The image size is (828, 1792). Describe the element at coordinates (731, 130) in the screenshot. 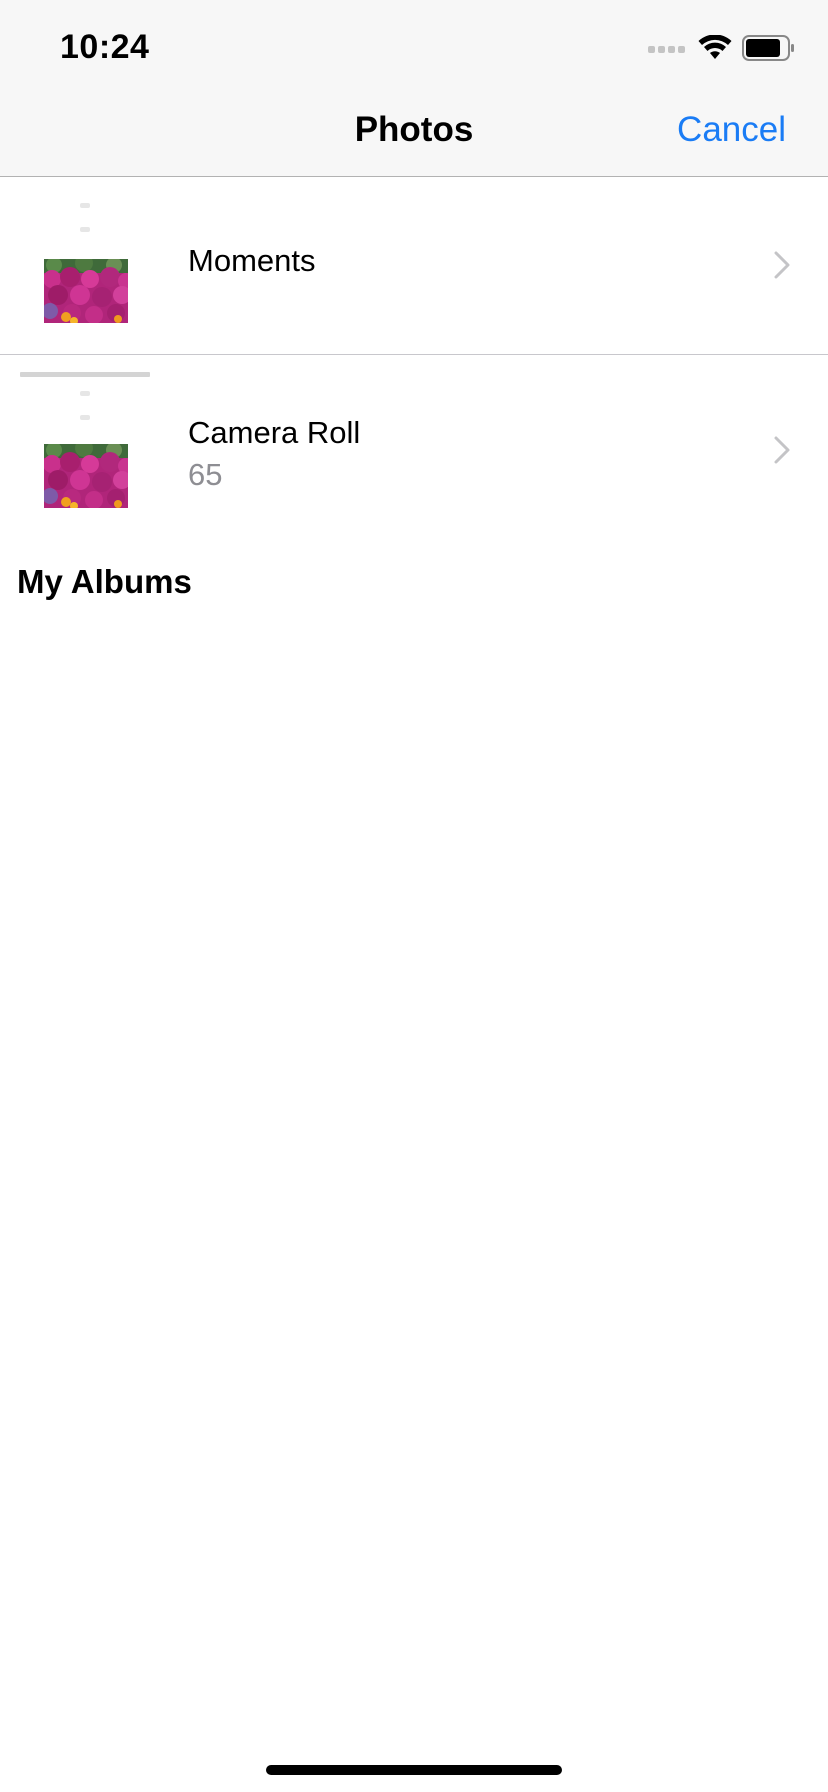

I see `cancel-button: Cancel` at that location.